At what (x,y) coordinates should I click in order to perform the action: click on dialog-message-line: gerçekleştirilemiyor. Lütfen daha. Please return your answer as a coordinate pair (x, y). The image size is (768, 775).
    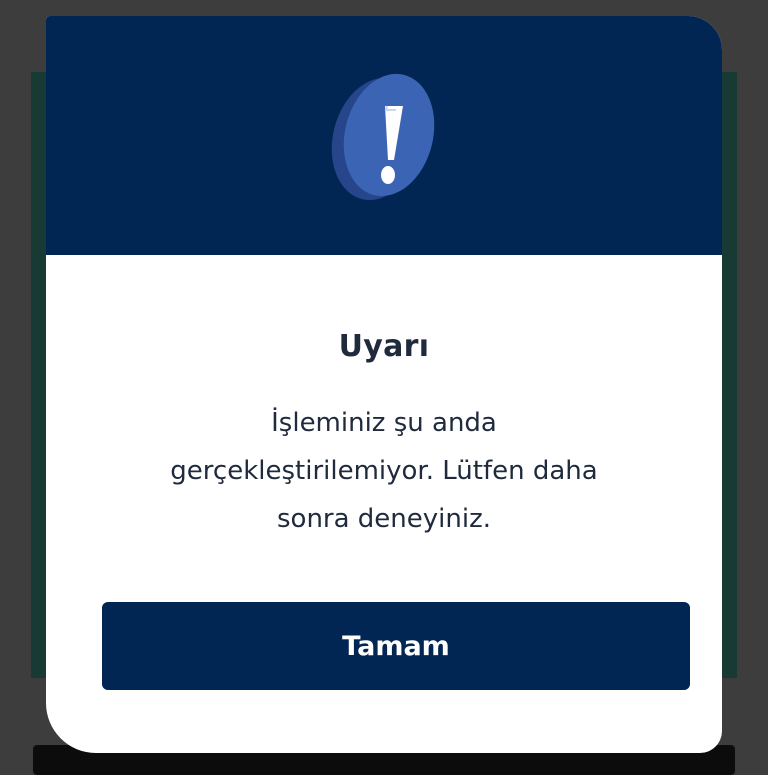
    Looking at the image, I should click on (384, 471).